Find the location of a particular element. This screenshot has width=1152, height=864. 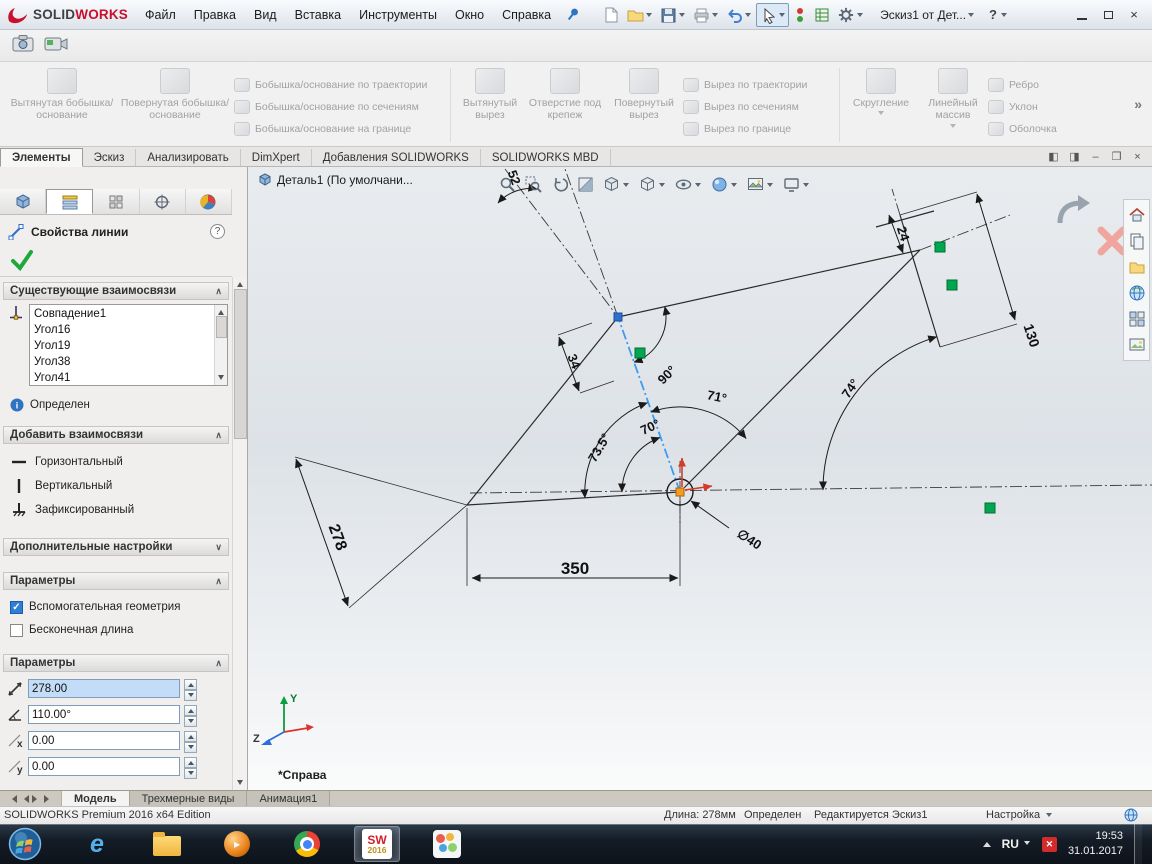

pm-tab-propertymanager is located at coordinates (70, 201).